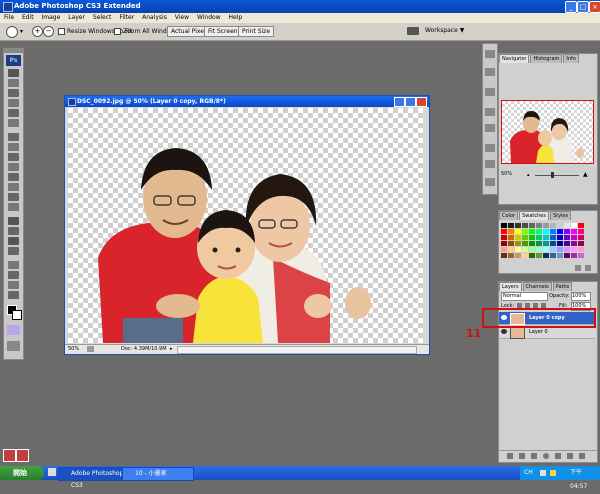 The width and height of the screenshot is (600, 494). I want to click on layer-style-icon, so click(522, 456).